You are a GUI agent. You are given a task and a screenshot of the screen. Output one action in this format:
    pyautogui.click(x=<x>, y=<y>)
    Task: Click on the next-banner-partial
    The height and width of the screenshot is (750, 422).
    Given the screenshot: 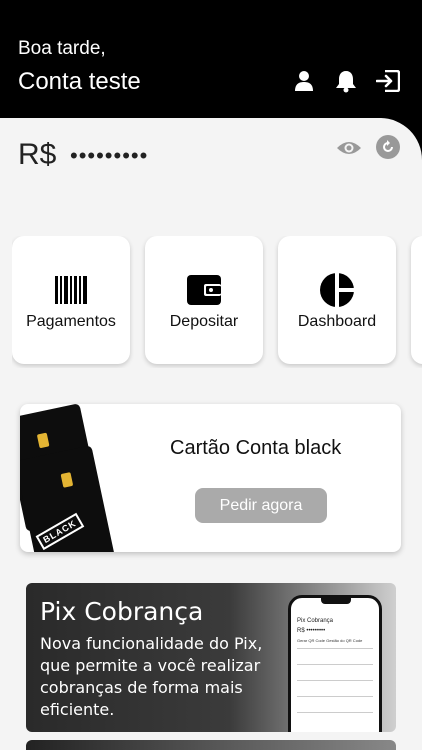 What is the action you would take?
    pyautogui.click(x=211, y=745)
    